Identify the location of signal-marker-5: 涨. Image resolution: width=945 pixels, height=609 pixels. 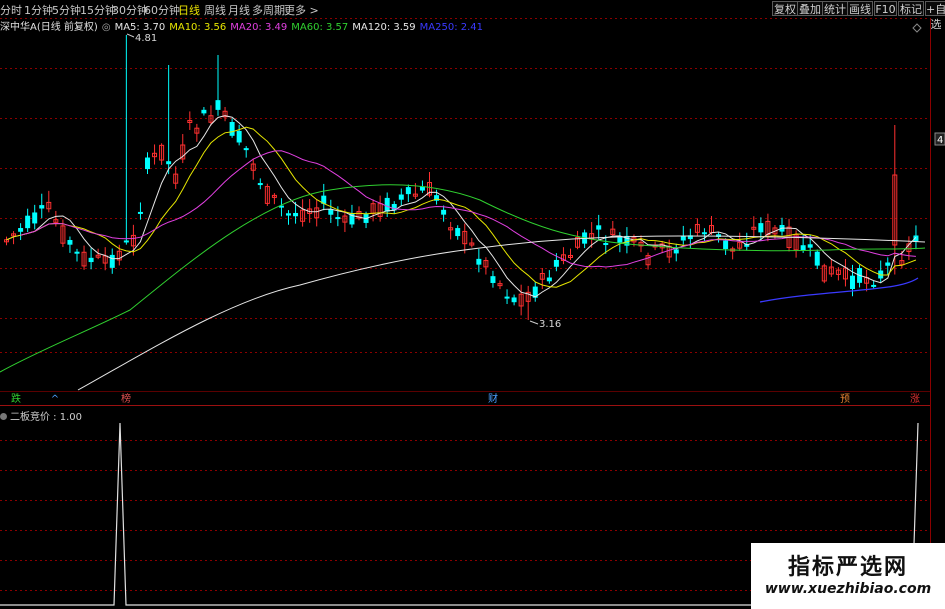
(915, 399).